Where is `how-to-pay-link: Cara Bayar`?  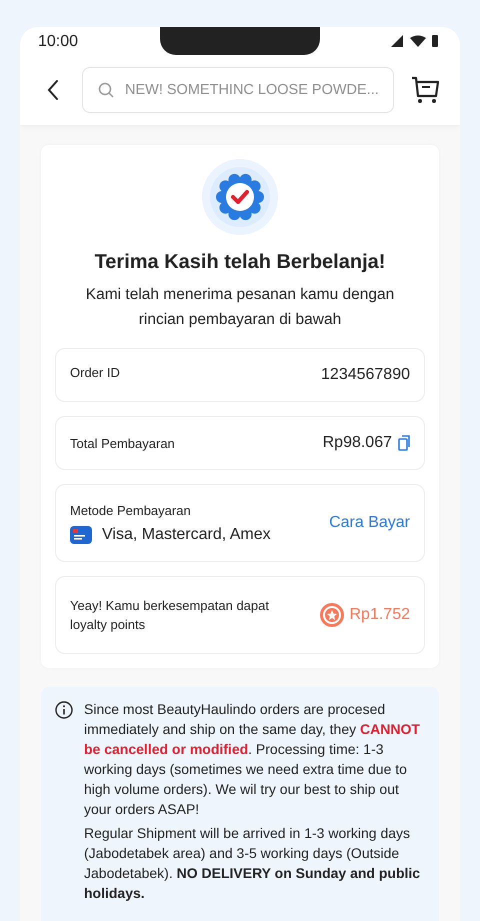 how-to-pay-link: Cara Bayar is located at coordinates (369, 523).